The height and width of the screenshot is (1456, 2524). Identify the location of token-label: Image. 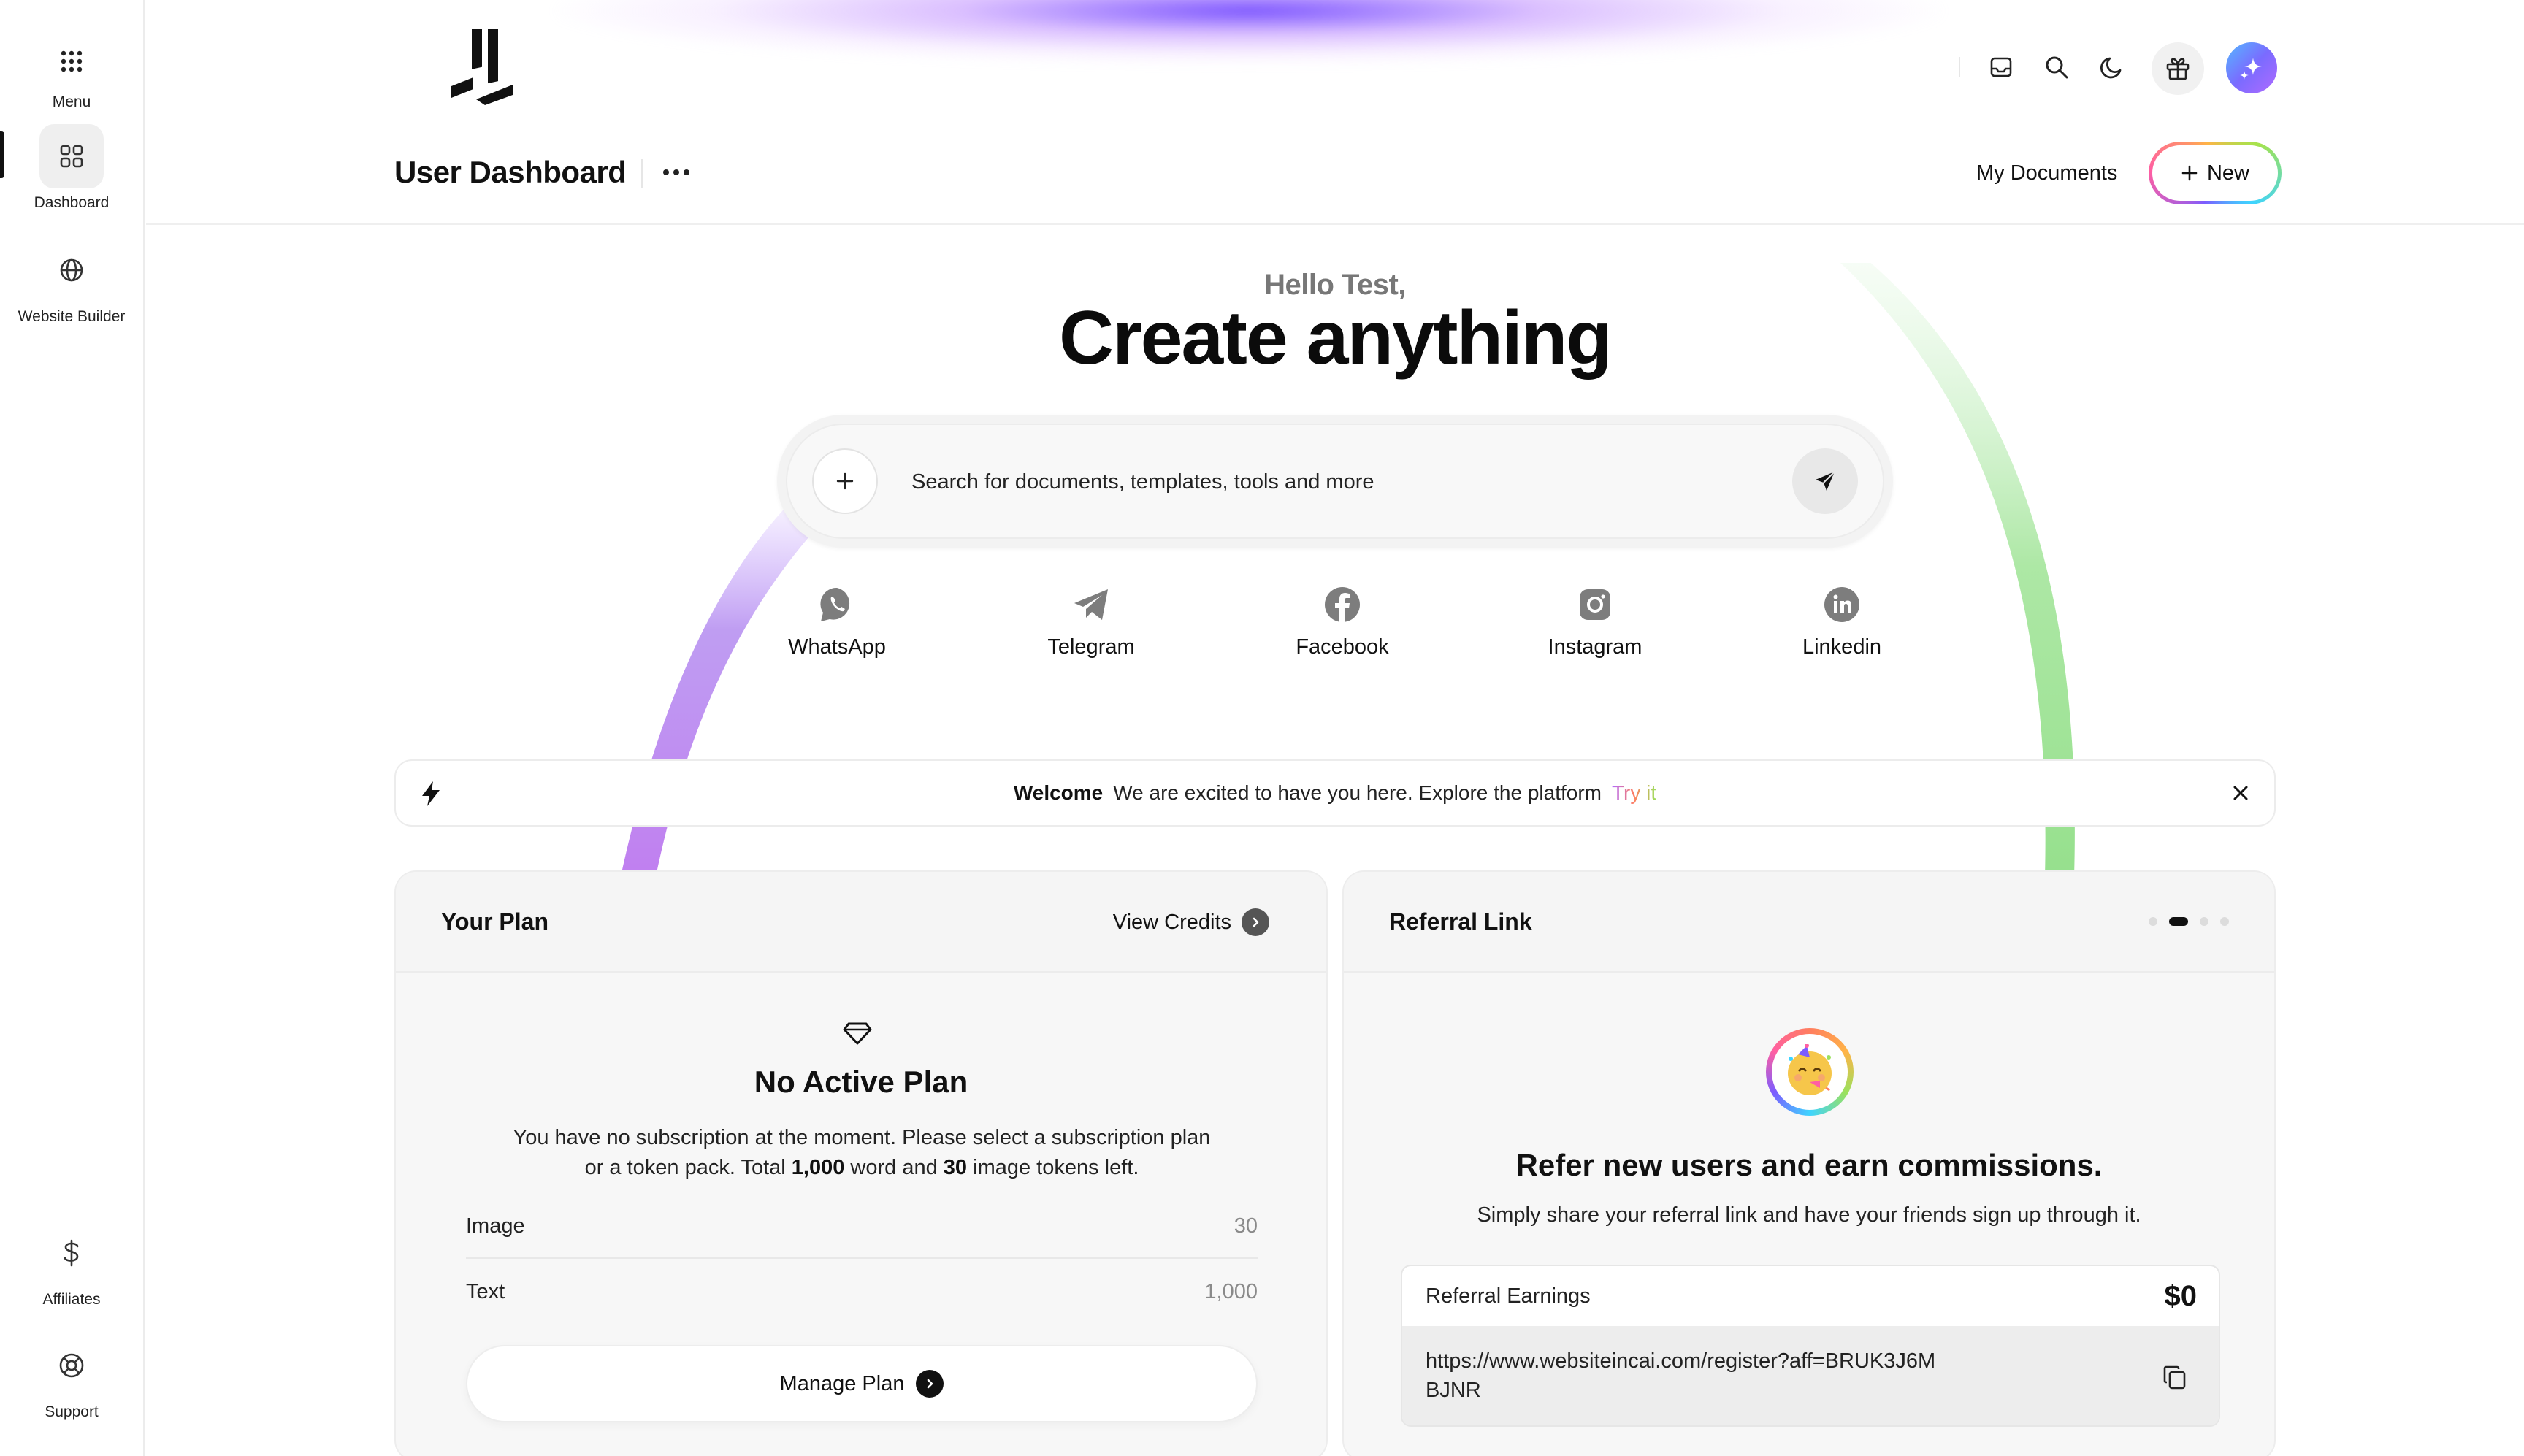
(495, 1226).